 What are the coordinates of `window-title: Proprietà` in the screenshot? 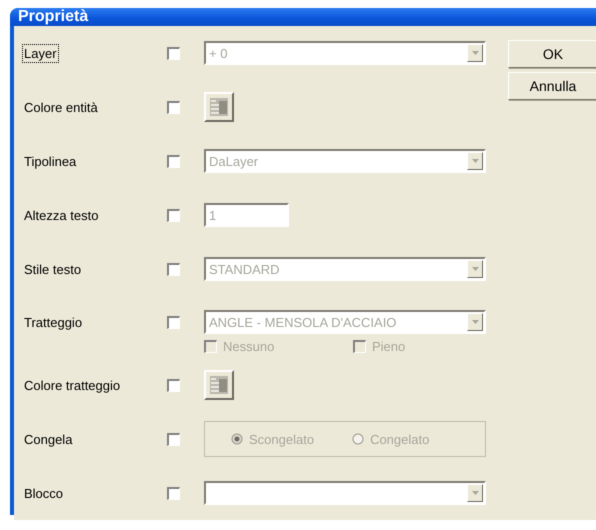 It's located at (53, 17).